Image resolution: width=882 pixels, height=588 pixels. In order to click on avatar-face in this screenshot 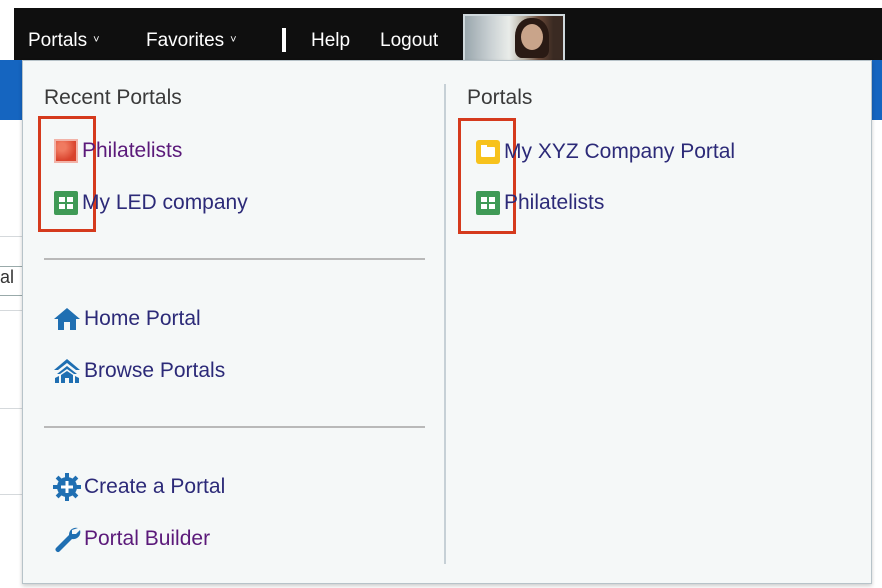, I will do `click(532, 37)`.